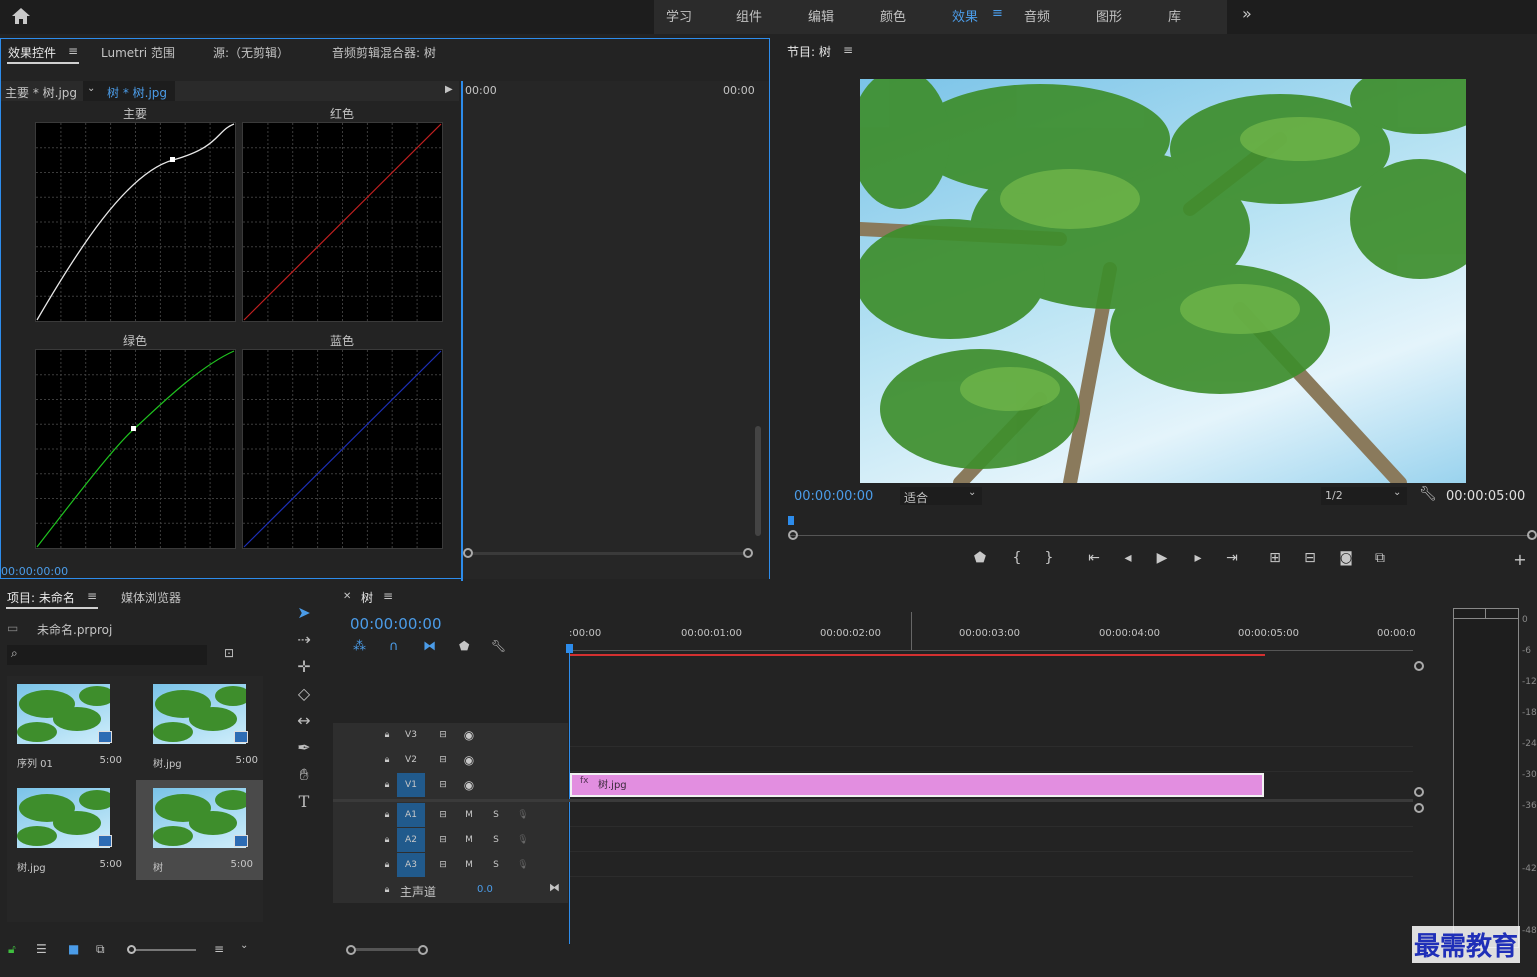  Describe the element at coordinates (388, 596) in the screenshot. I see `sequence-menu-icon: ≡` at that location.